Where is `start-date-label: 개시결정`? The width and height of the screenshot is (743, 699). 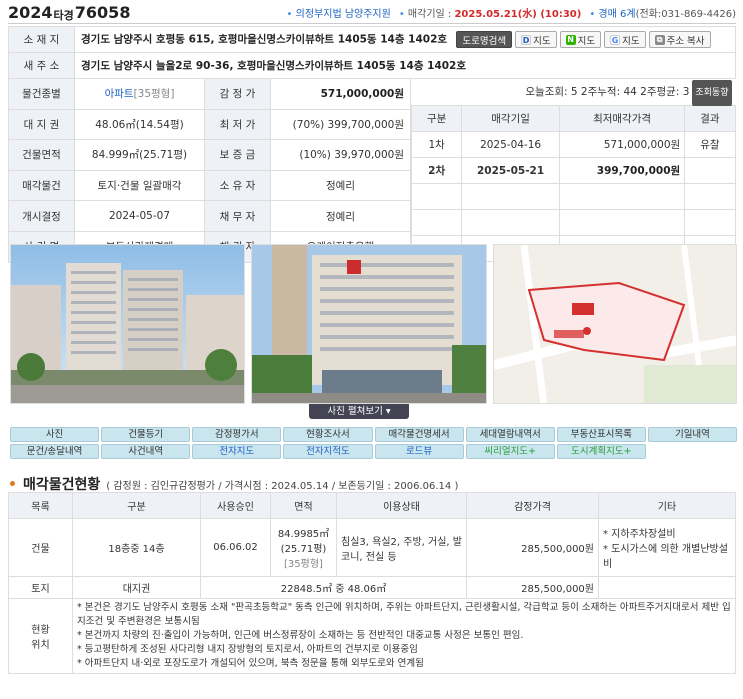 start-date-label: 개시결정 is located at coordinates (41, 216).